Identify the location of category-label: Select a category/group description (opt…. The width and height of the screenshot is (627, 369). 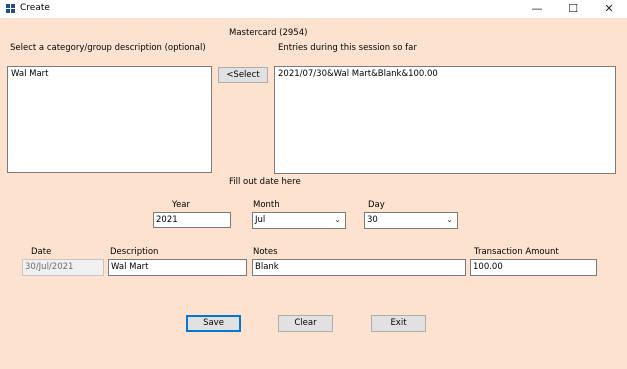
(108, 48).